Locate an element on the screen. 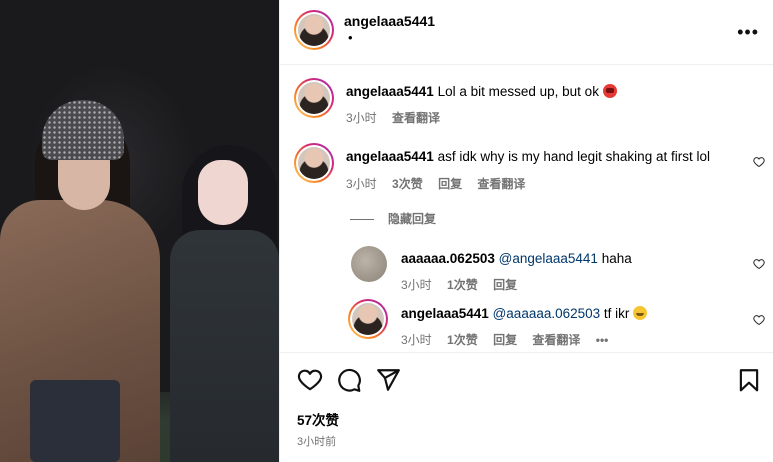 This screenshot has height=462, width=773. person-right-face is located at coordinates (223, 192).